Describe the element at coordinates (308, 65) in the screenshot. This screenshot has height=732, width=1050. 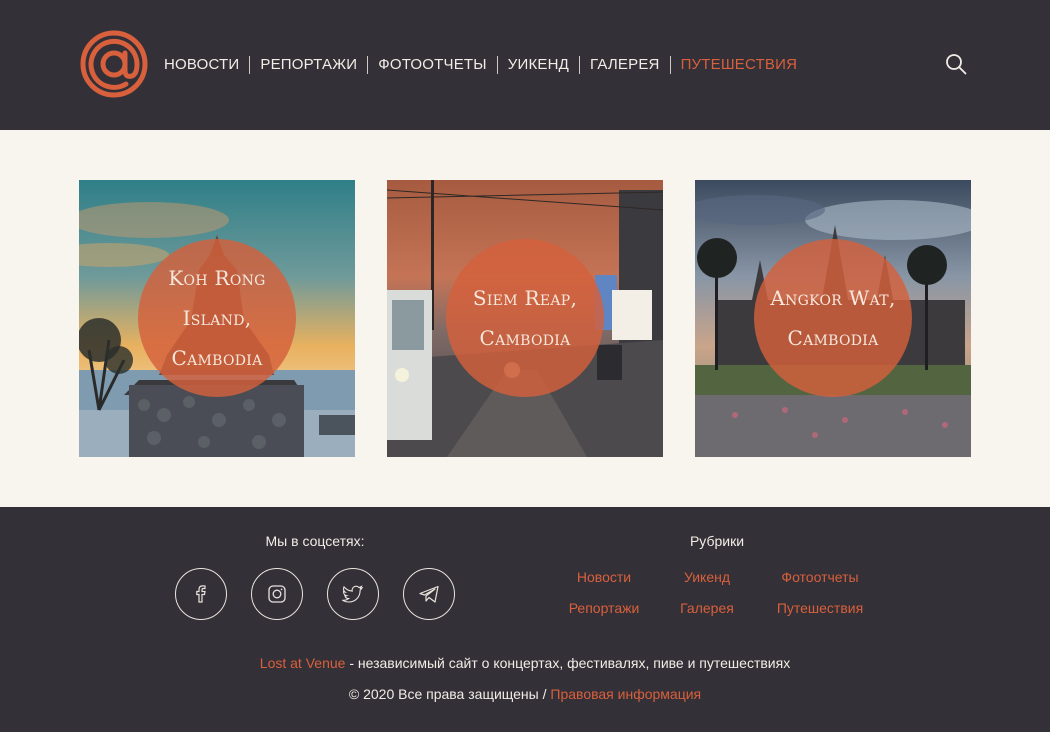
I see `nav-item-reports: РЕПОРТАЖИ` at that location.